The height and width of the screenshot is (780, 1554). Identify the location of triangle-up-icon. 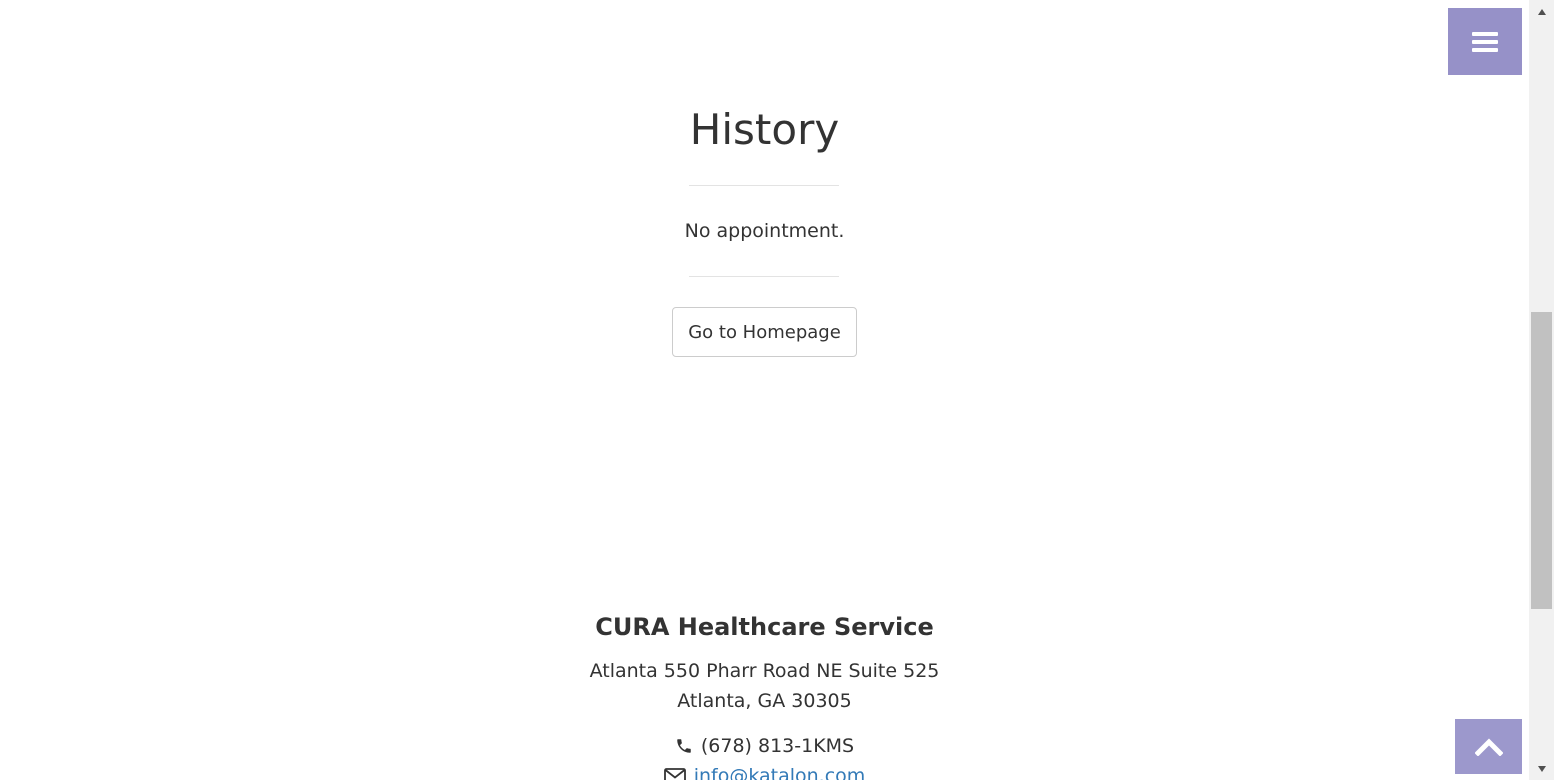
(1541, 11).